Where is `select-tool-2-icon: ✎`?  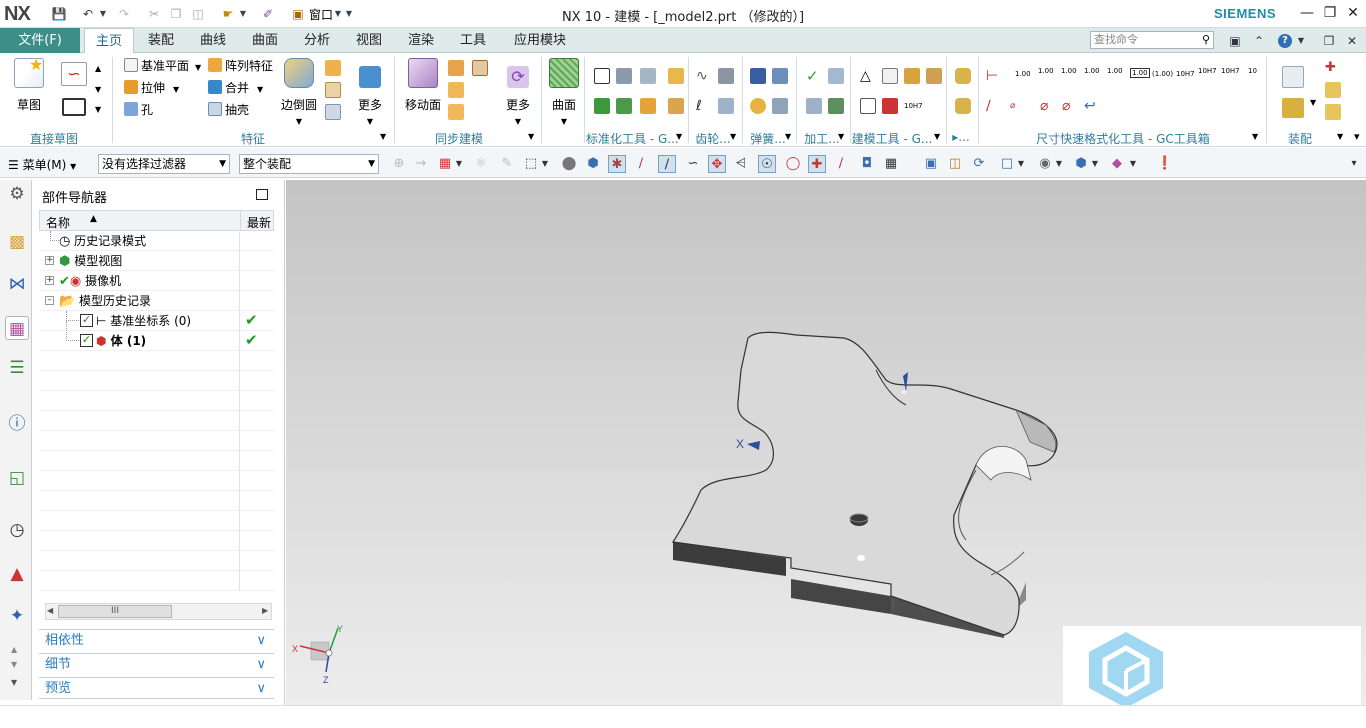
select-tool-2-icon: ✎ is located at coordinates (507, 164).